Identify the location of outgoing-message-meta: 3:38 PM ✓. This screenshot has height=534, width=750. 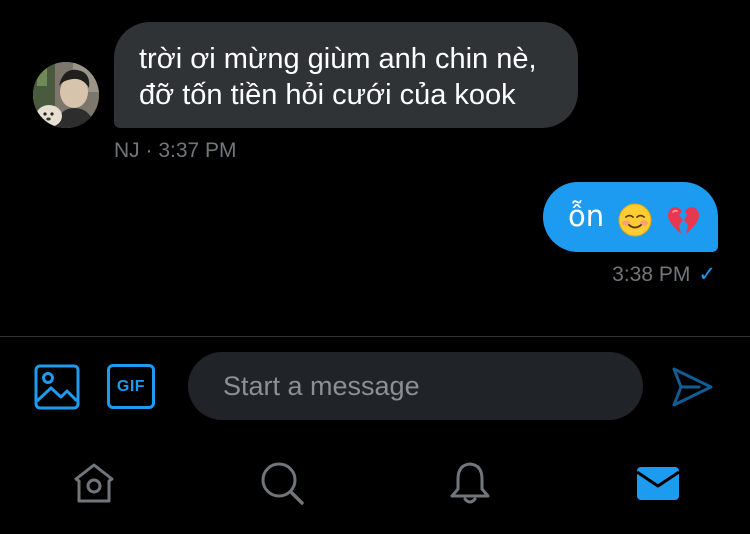
(664, 274).